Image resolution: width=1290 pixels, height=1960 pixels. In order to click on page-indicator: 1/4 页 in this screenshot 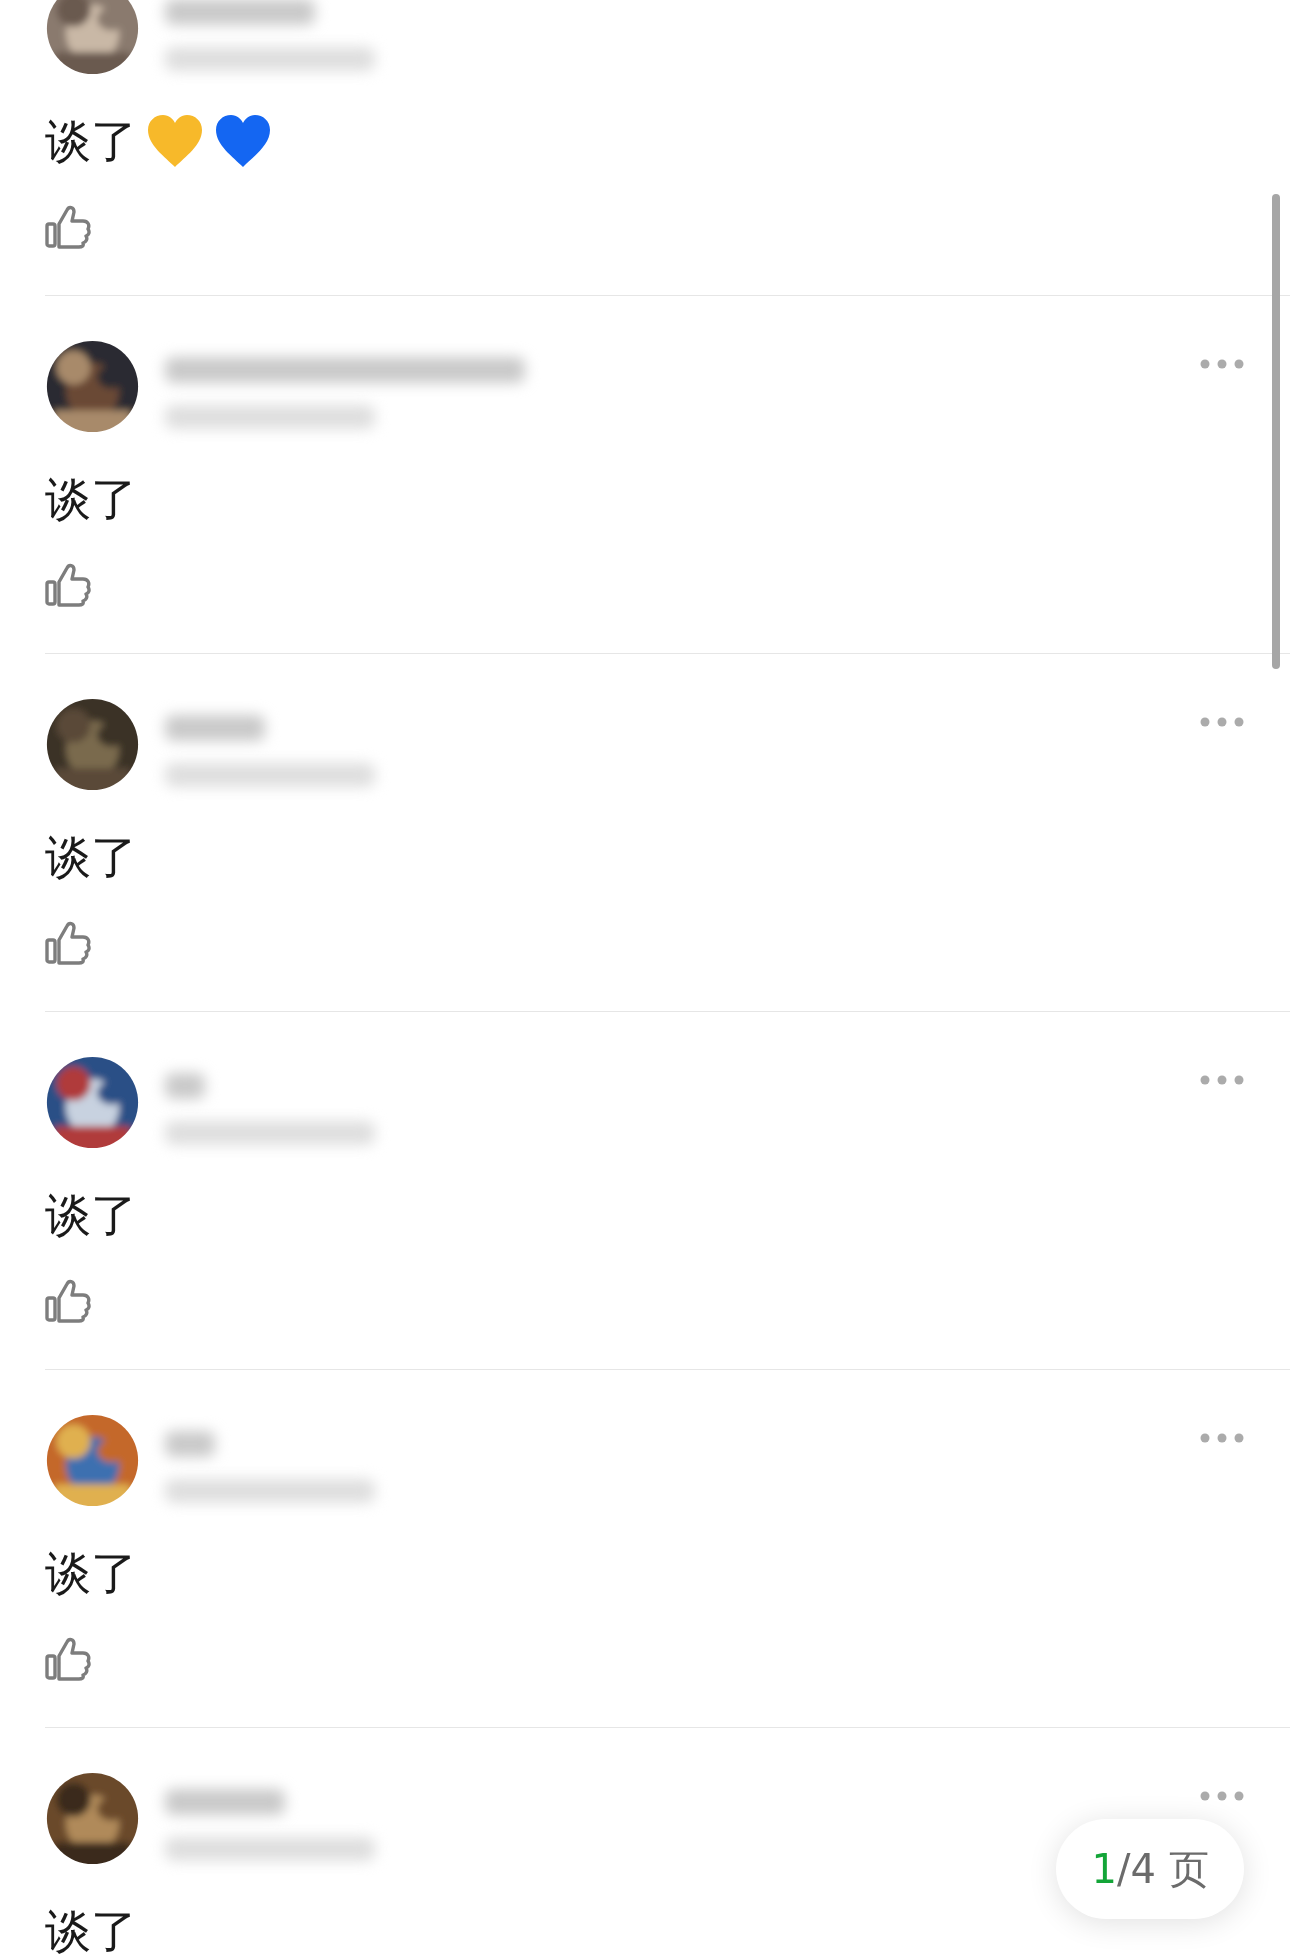, I will do `click(1150, 1869)`.